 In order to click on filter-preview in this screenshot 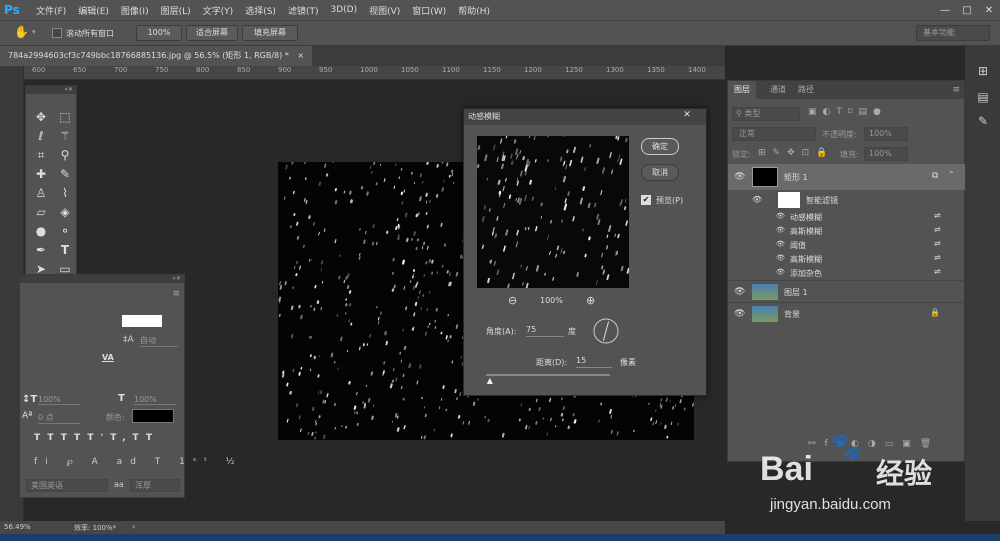, I will do `click(553, 212)`.